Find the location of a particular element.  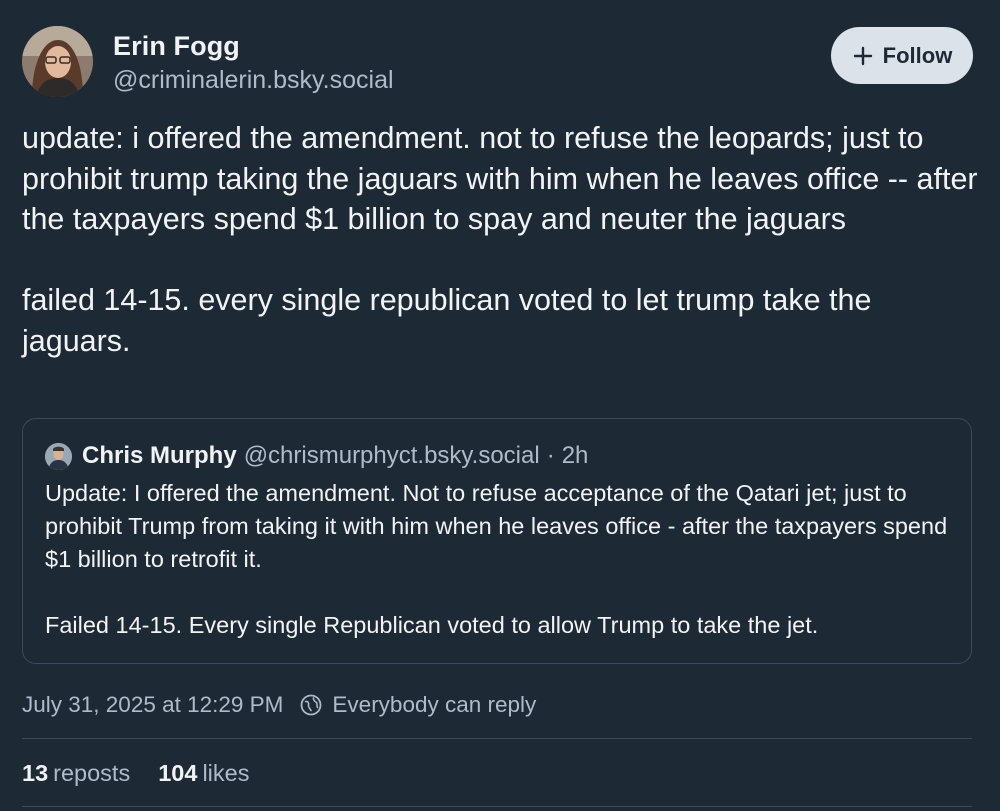

quoted-avatar-image is located at coordinates (58, 456).